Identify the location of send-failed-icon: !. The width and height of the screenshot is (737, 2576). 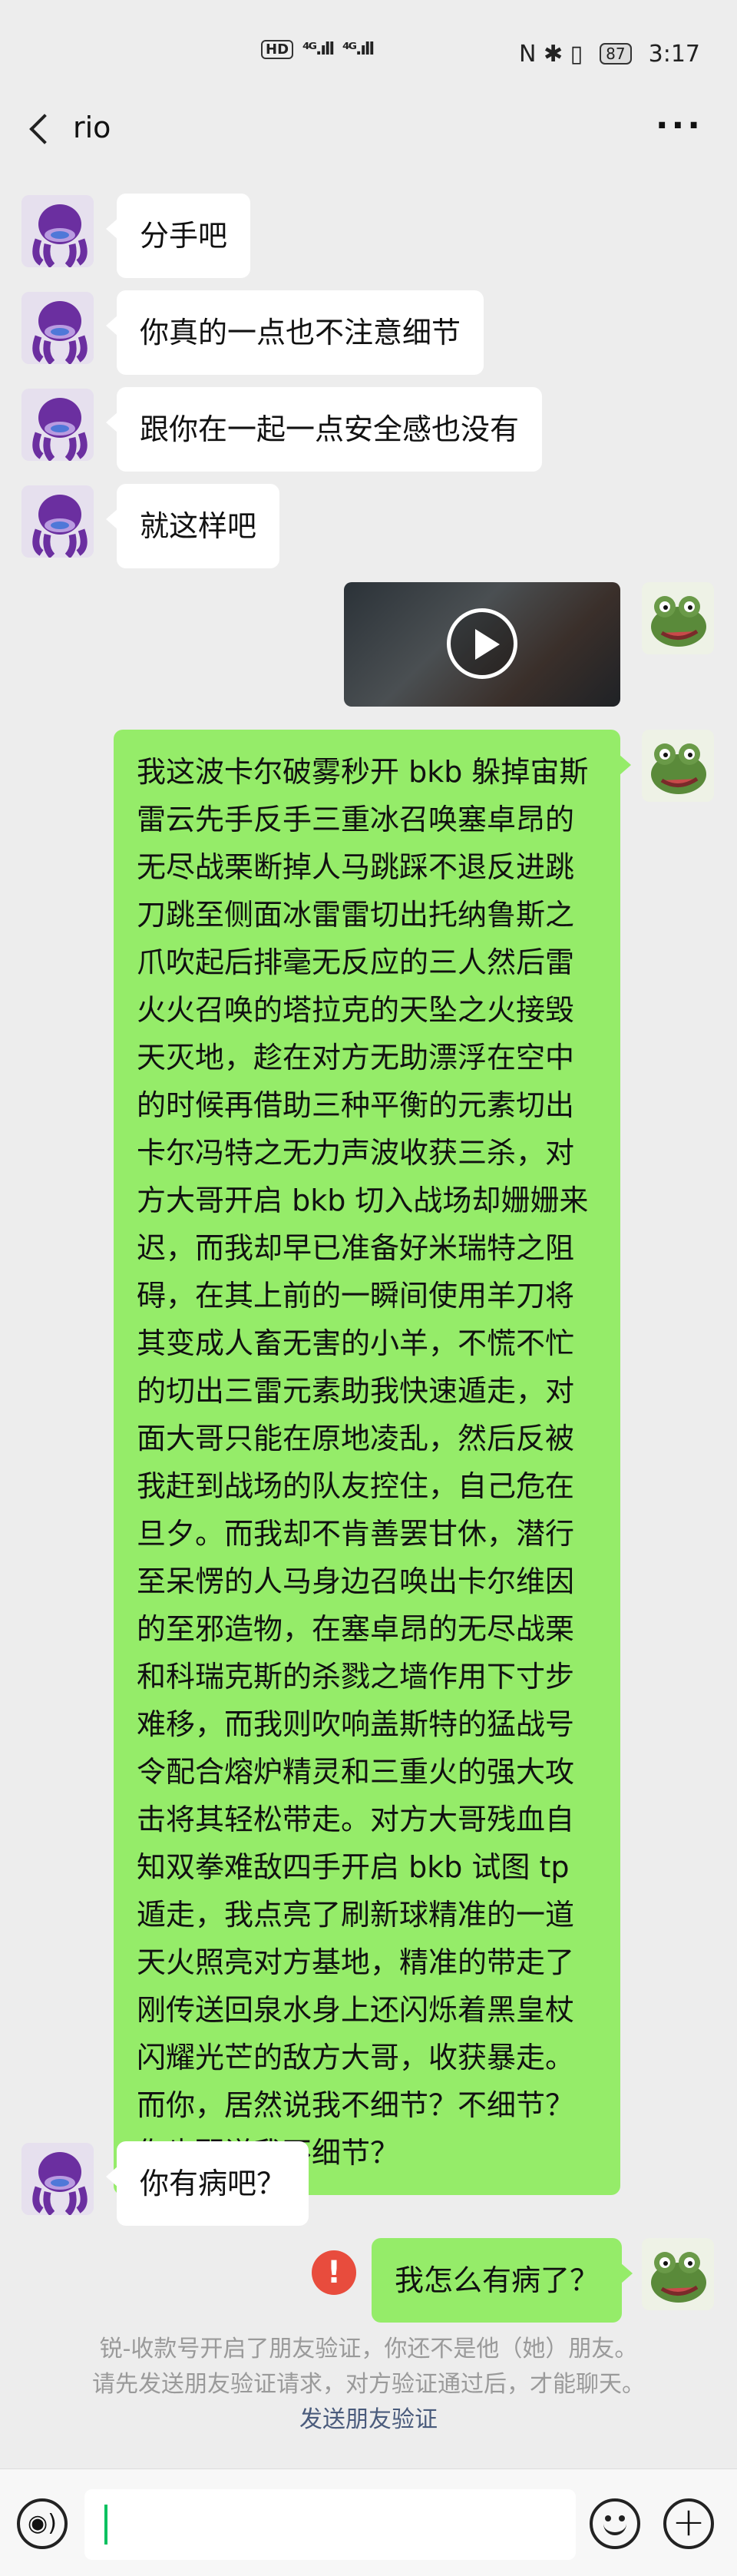
(334, 2272).